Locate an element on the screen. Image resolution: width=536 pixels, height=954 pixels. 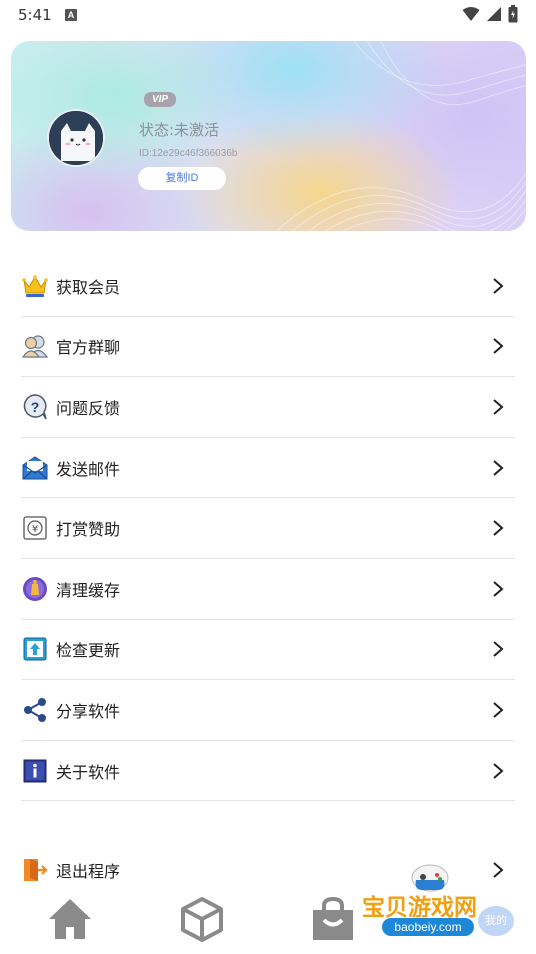
bag-icon is located at coordinates (333, 918).